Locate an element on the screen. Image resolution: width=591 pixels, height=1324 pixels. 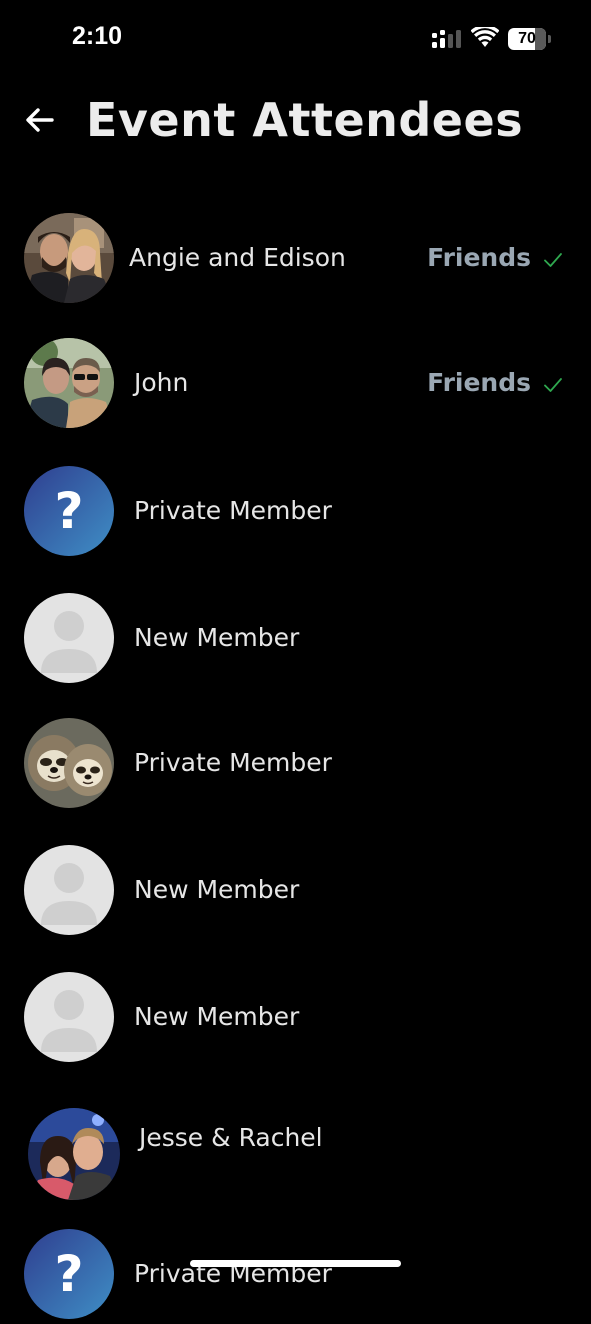
attendee-name: Jesse & Rachel is located at coordinates (231, 1137).